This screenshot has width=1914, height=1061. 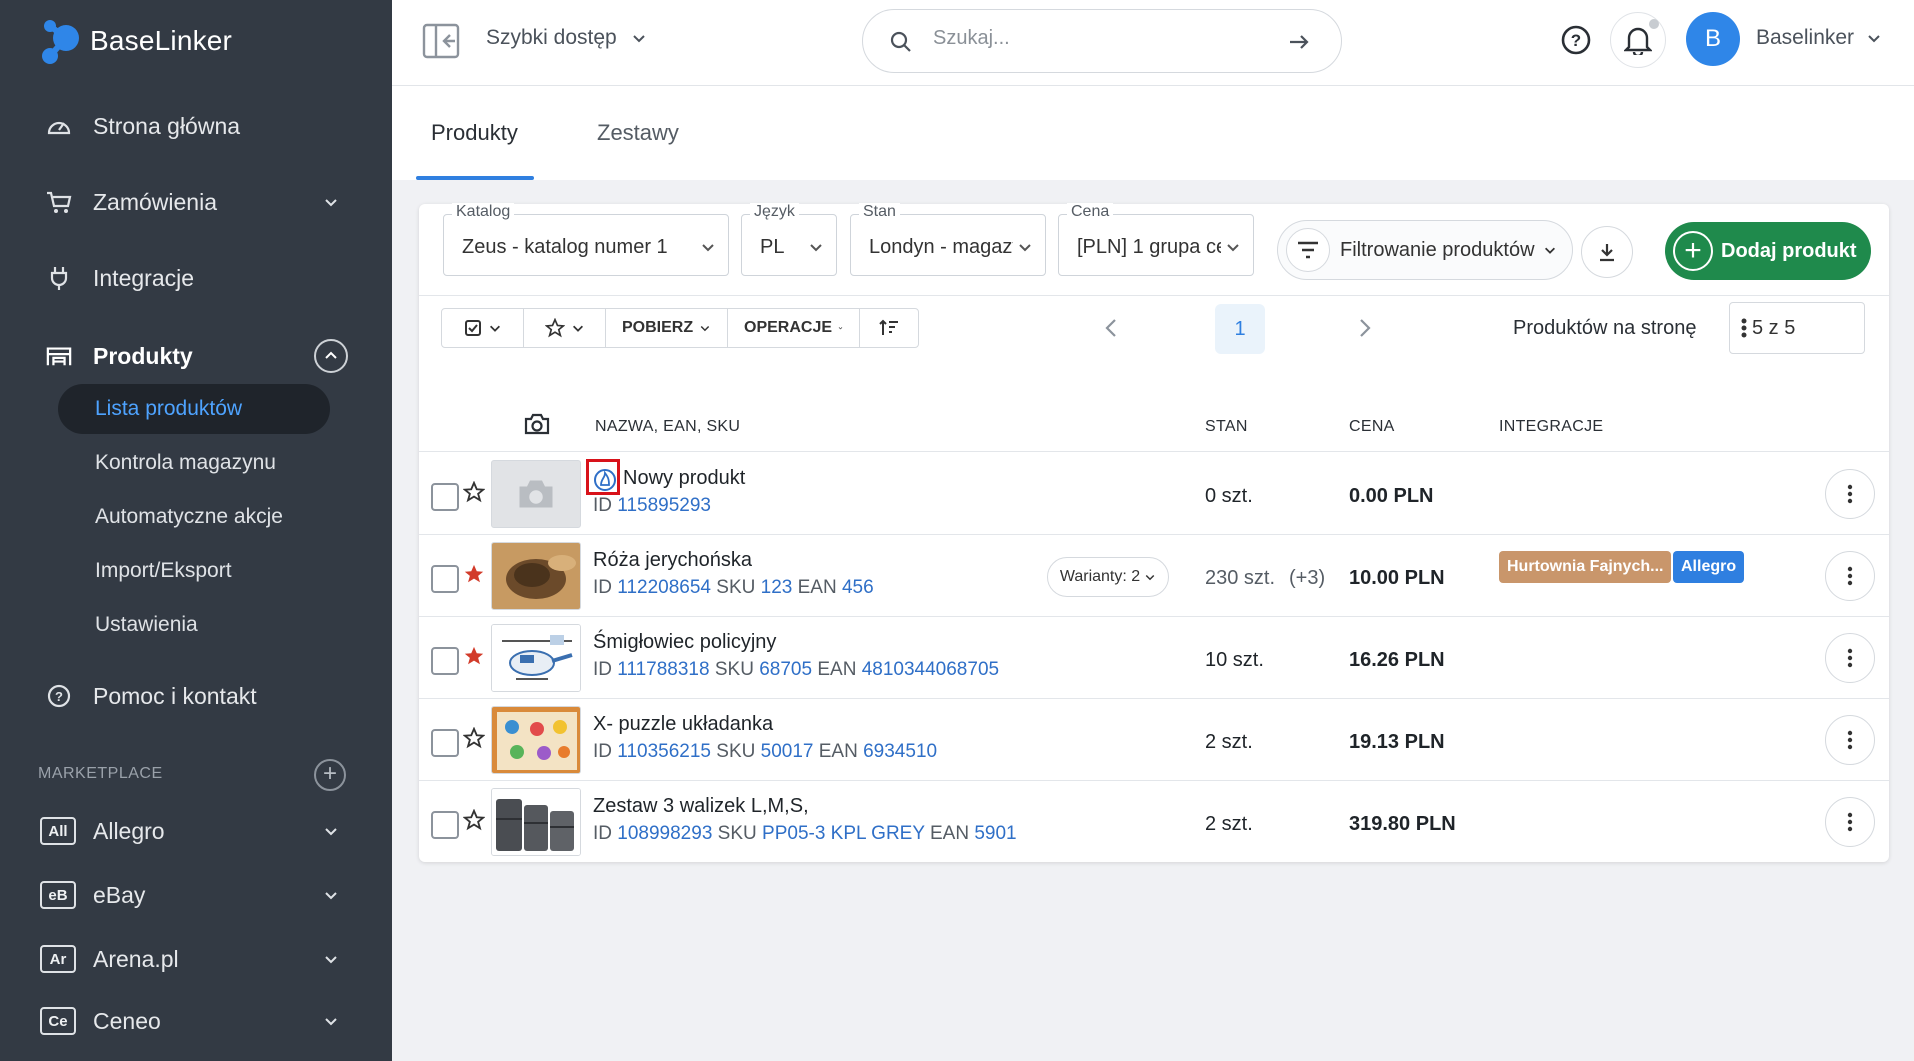 What do you see at coordinates (785, 669) in the screenshot?
I see `product-sku-link: 68705` at bounding box center [785, 669].